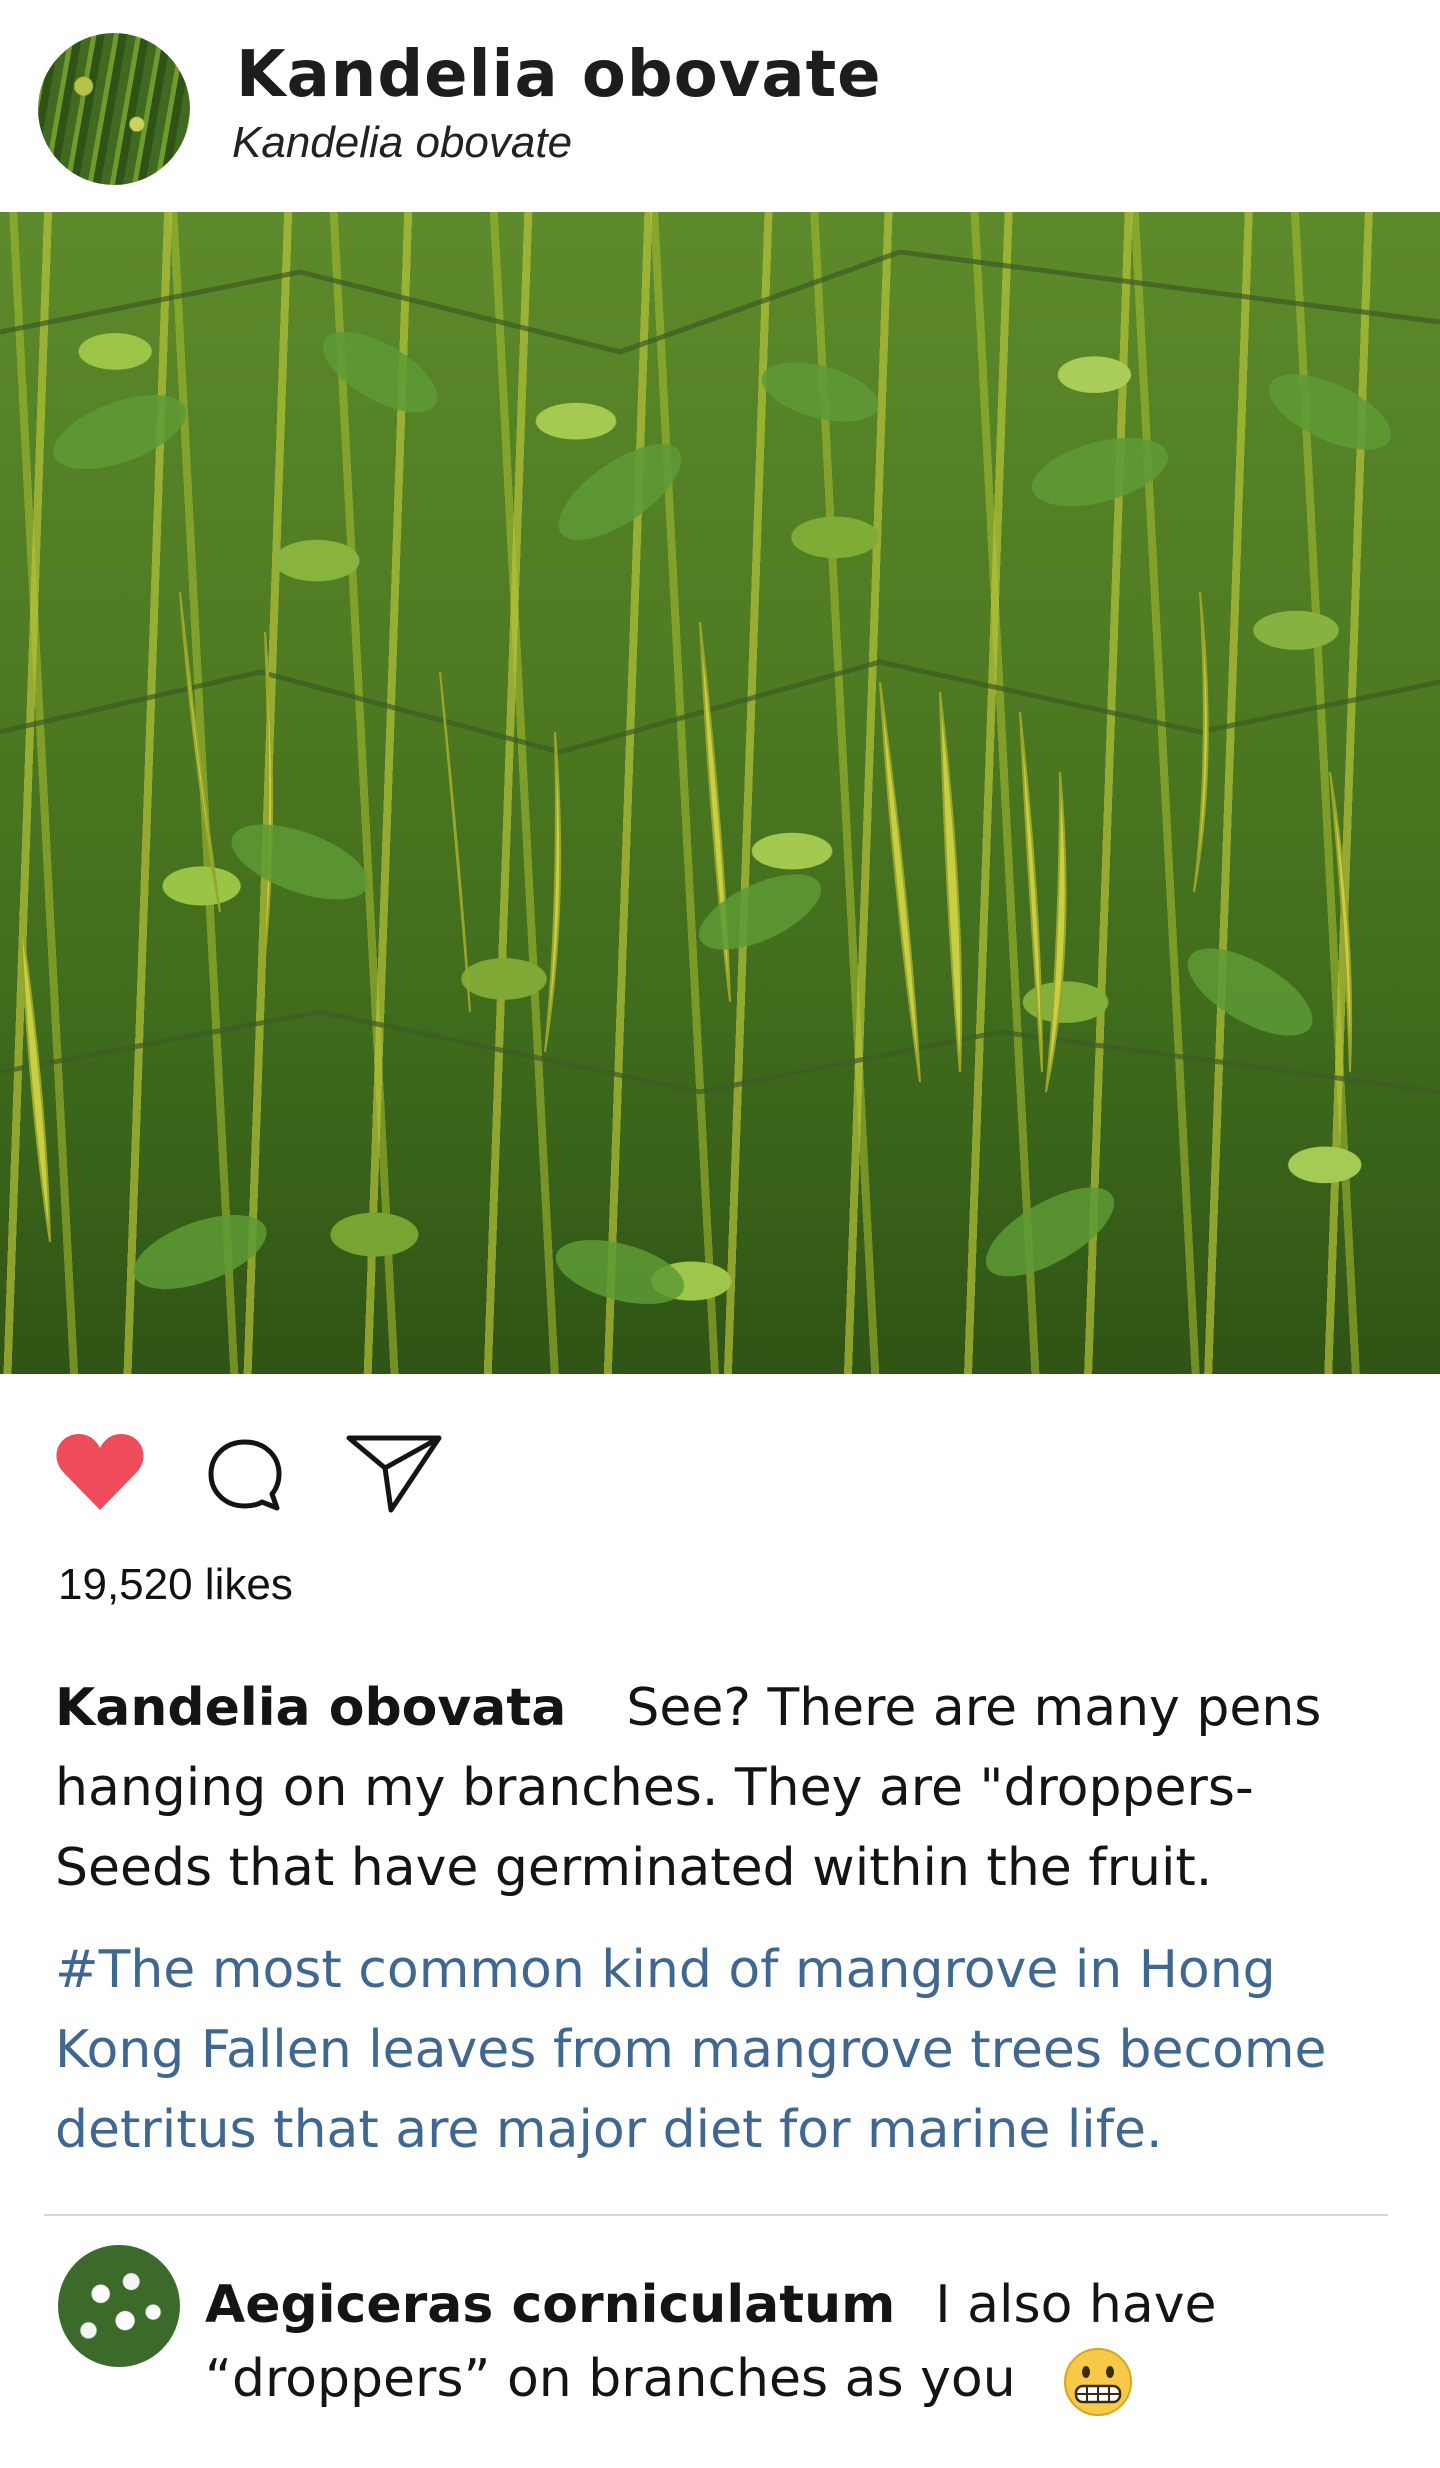 The height and width of the screenshot is (2468, 1440). I want to click on divider, so click(716, 2215).